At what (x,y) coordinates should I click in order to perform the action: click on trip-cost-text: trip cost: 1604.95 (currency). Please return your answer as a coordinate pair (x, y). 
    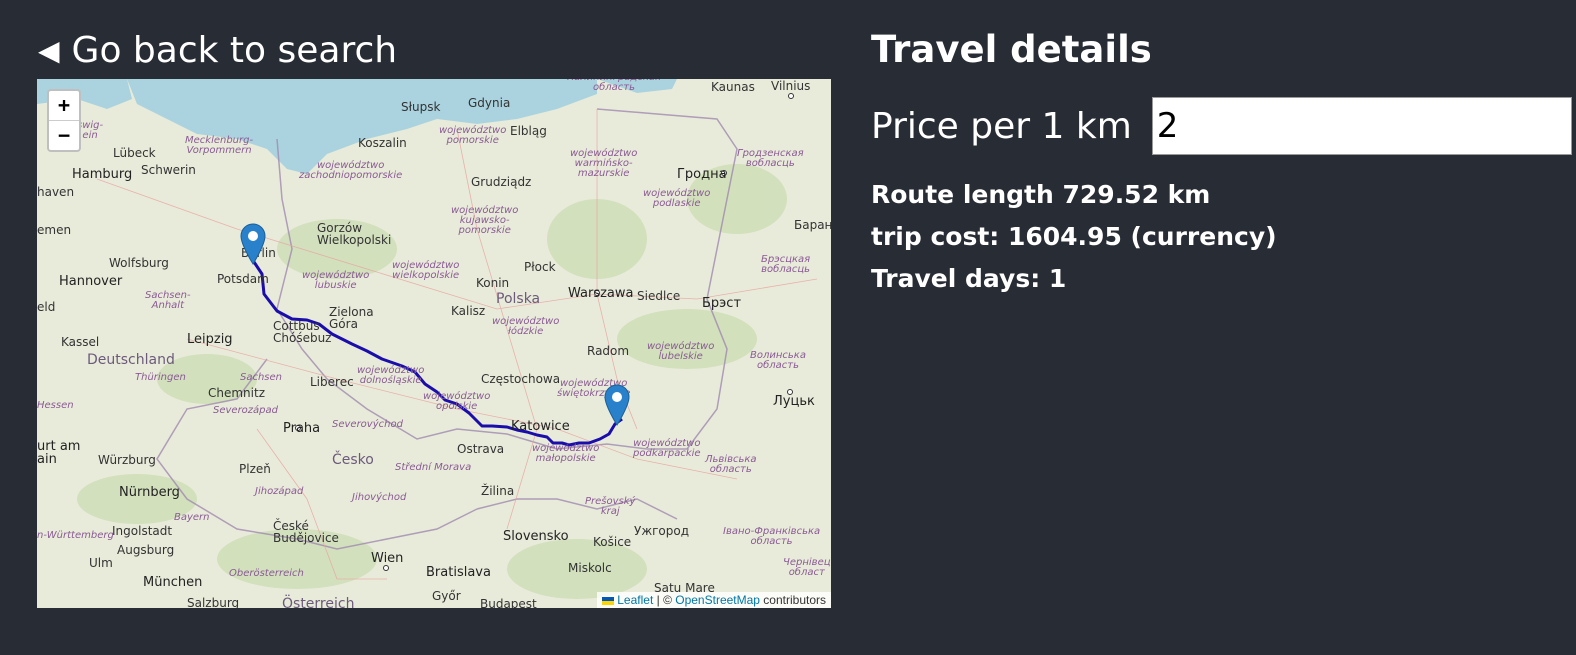
    Looking at the image, I should click on (1074, 236).